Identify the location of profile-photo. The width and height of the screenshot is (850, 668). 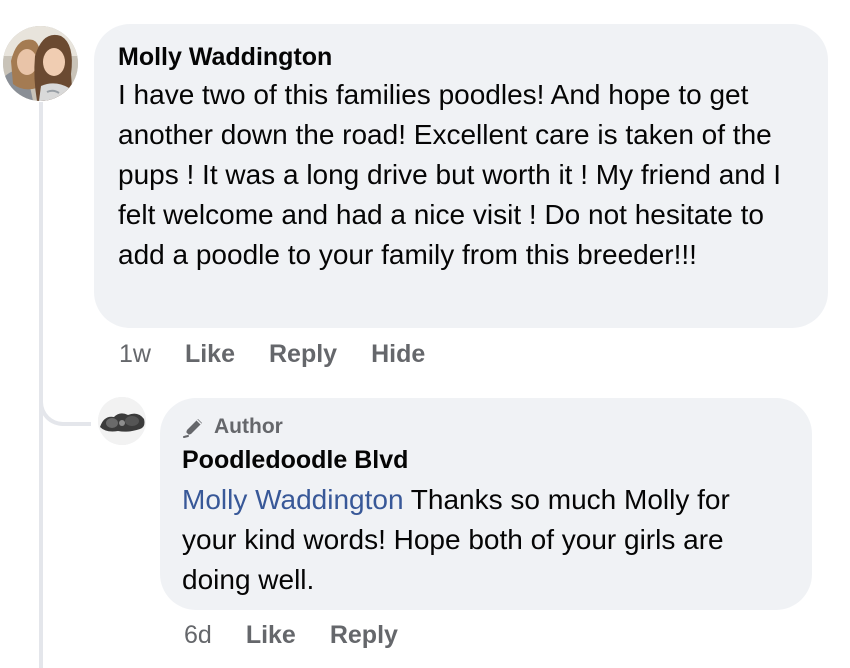
(40, 63).